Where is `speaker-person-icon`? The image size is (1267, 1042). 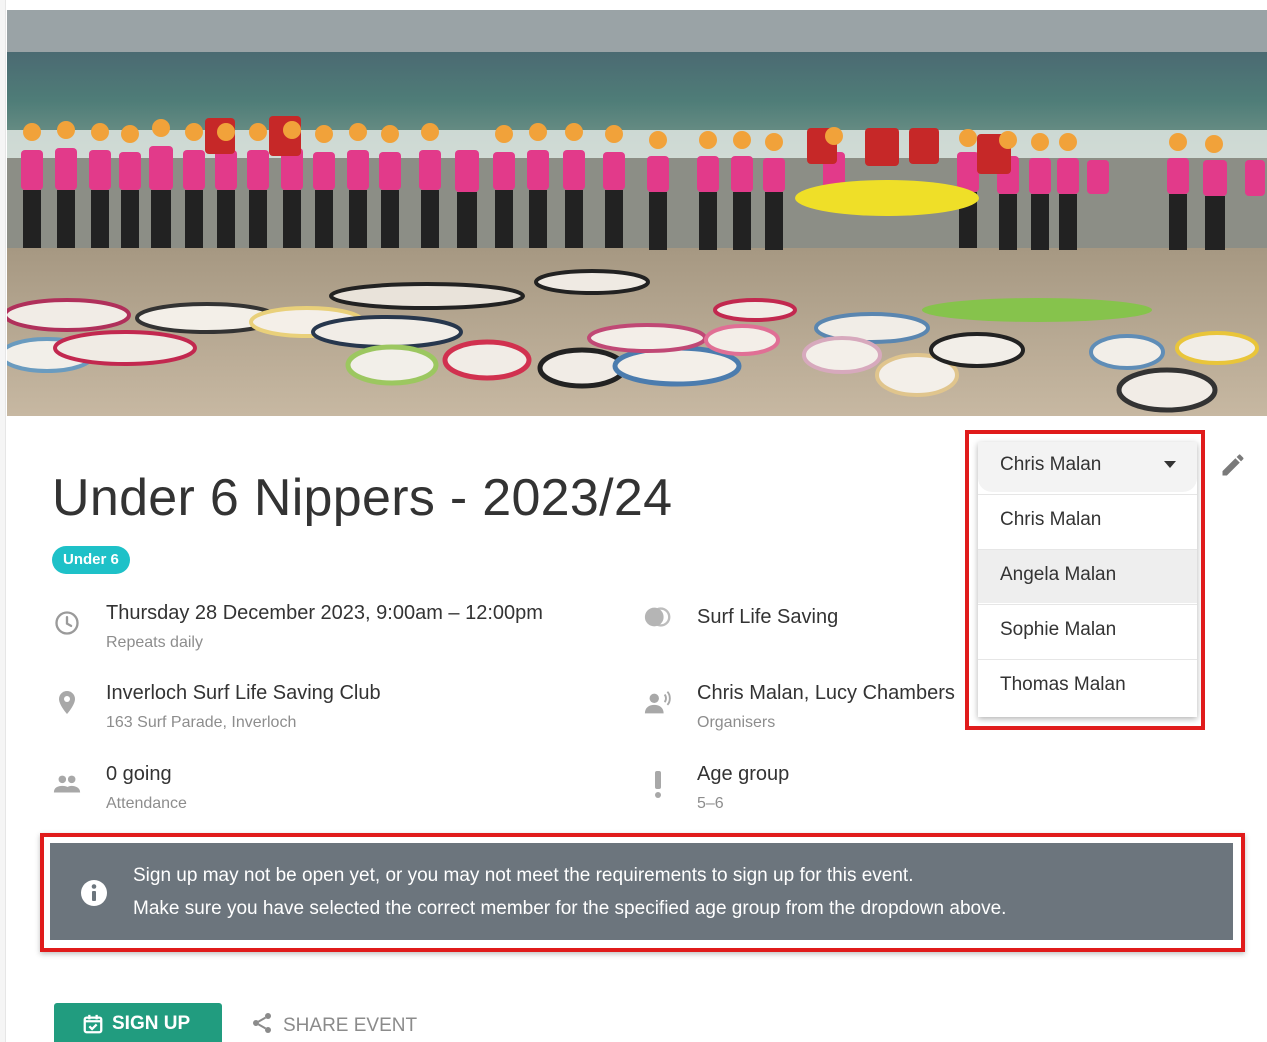
speaker-person-icon is located at coordinates (658, 703).